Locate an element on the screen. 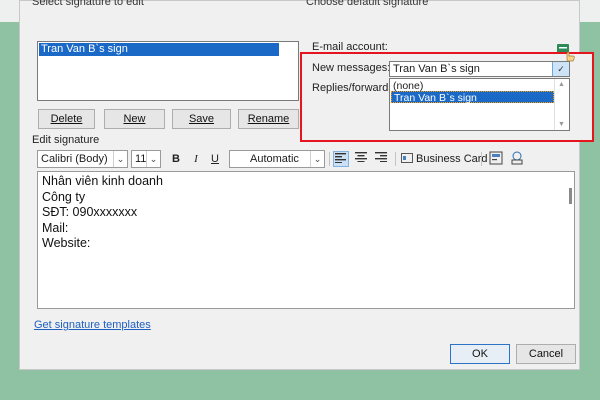 The height and width of the screenshot is (400, 600). cancel-button: Cancel is located at coordinates (546, 354).